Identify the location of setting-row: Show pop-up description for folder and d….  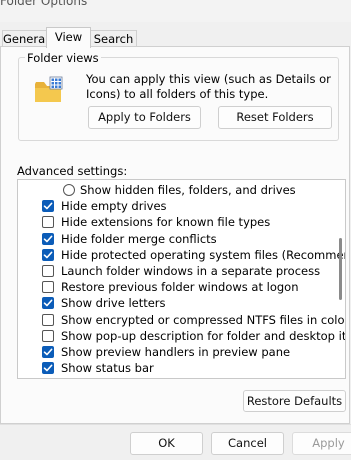
(181, 336).